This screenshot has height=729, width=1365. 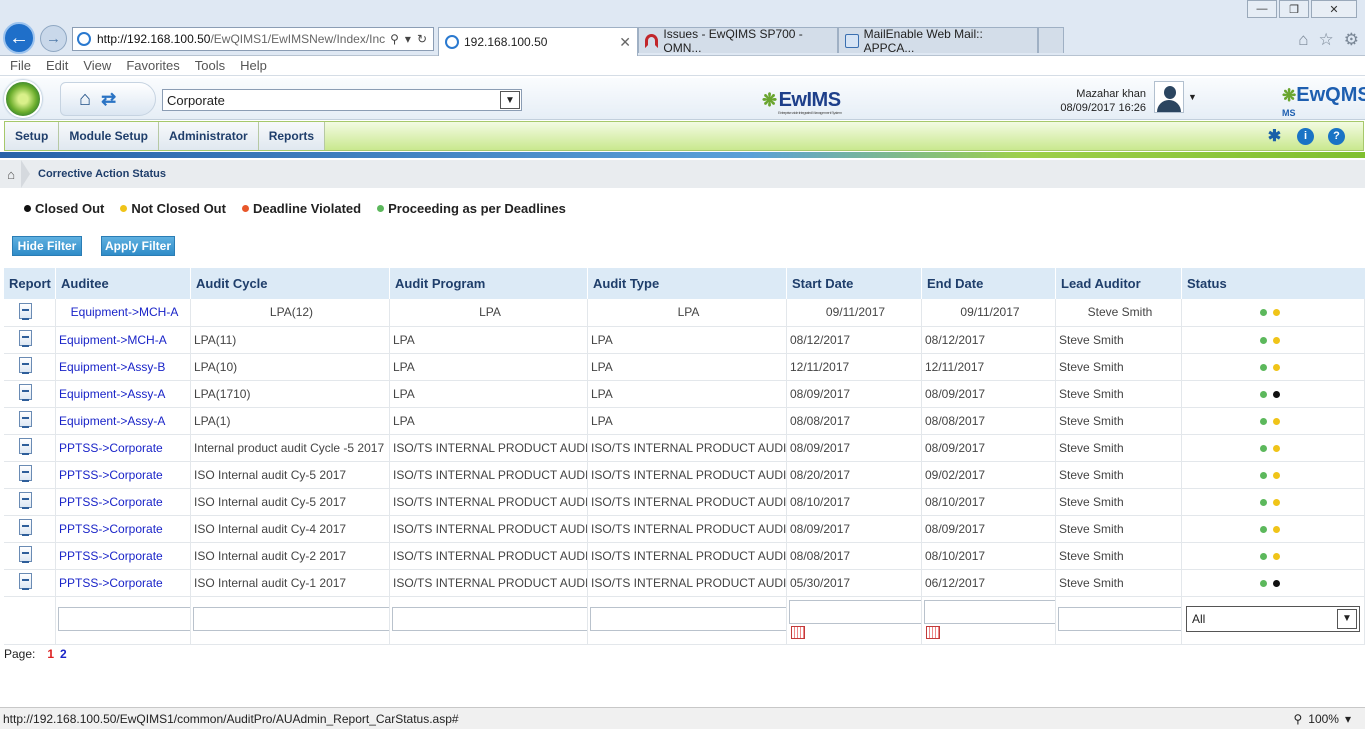 What do you see at coordinates (1326, 40) in the screenshot?
I see `favorites-star-icon: ☆` at bounding box center [1326, 40].